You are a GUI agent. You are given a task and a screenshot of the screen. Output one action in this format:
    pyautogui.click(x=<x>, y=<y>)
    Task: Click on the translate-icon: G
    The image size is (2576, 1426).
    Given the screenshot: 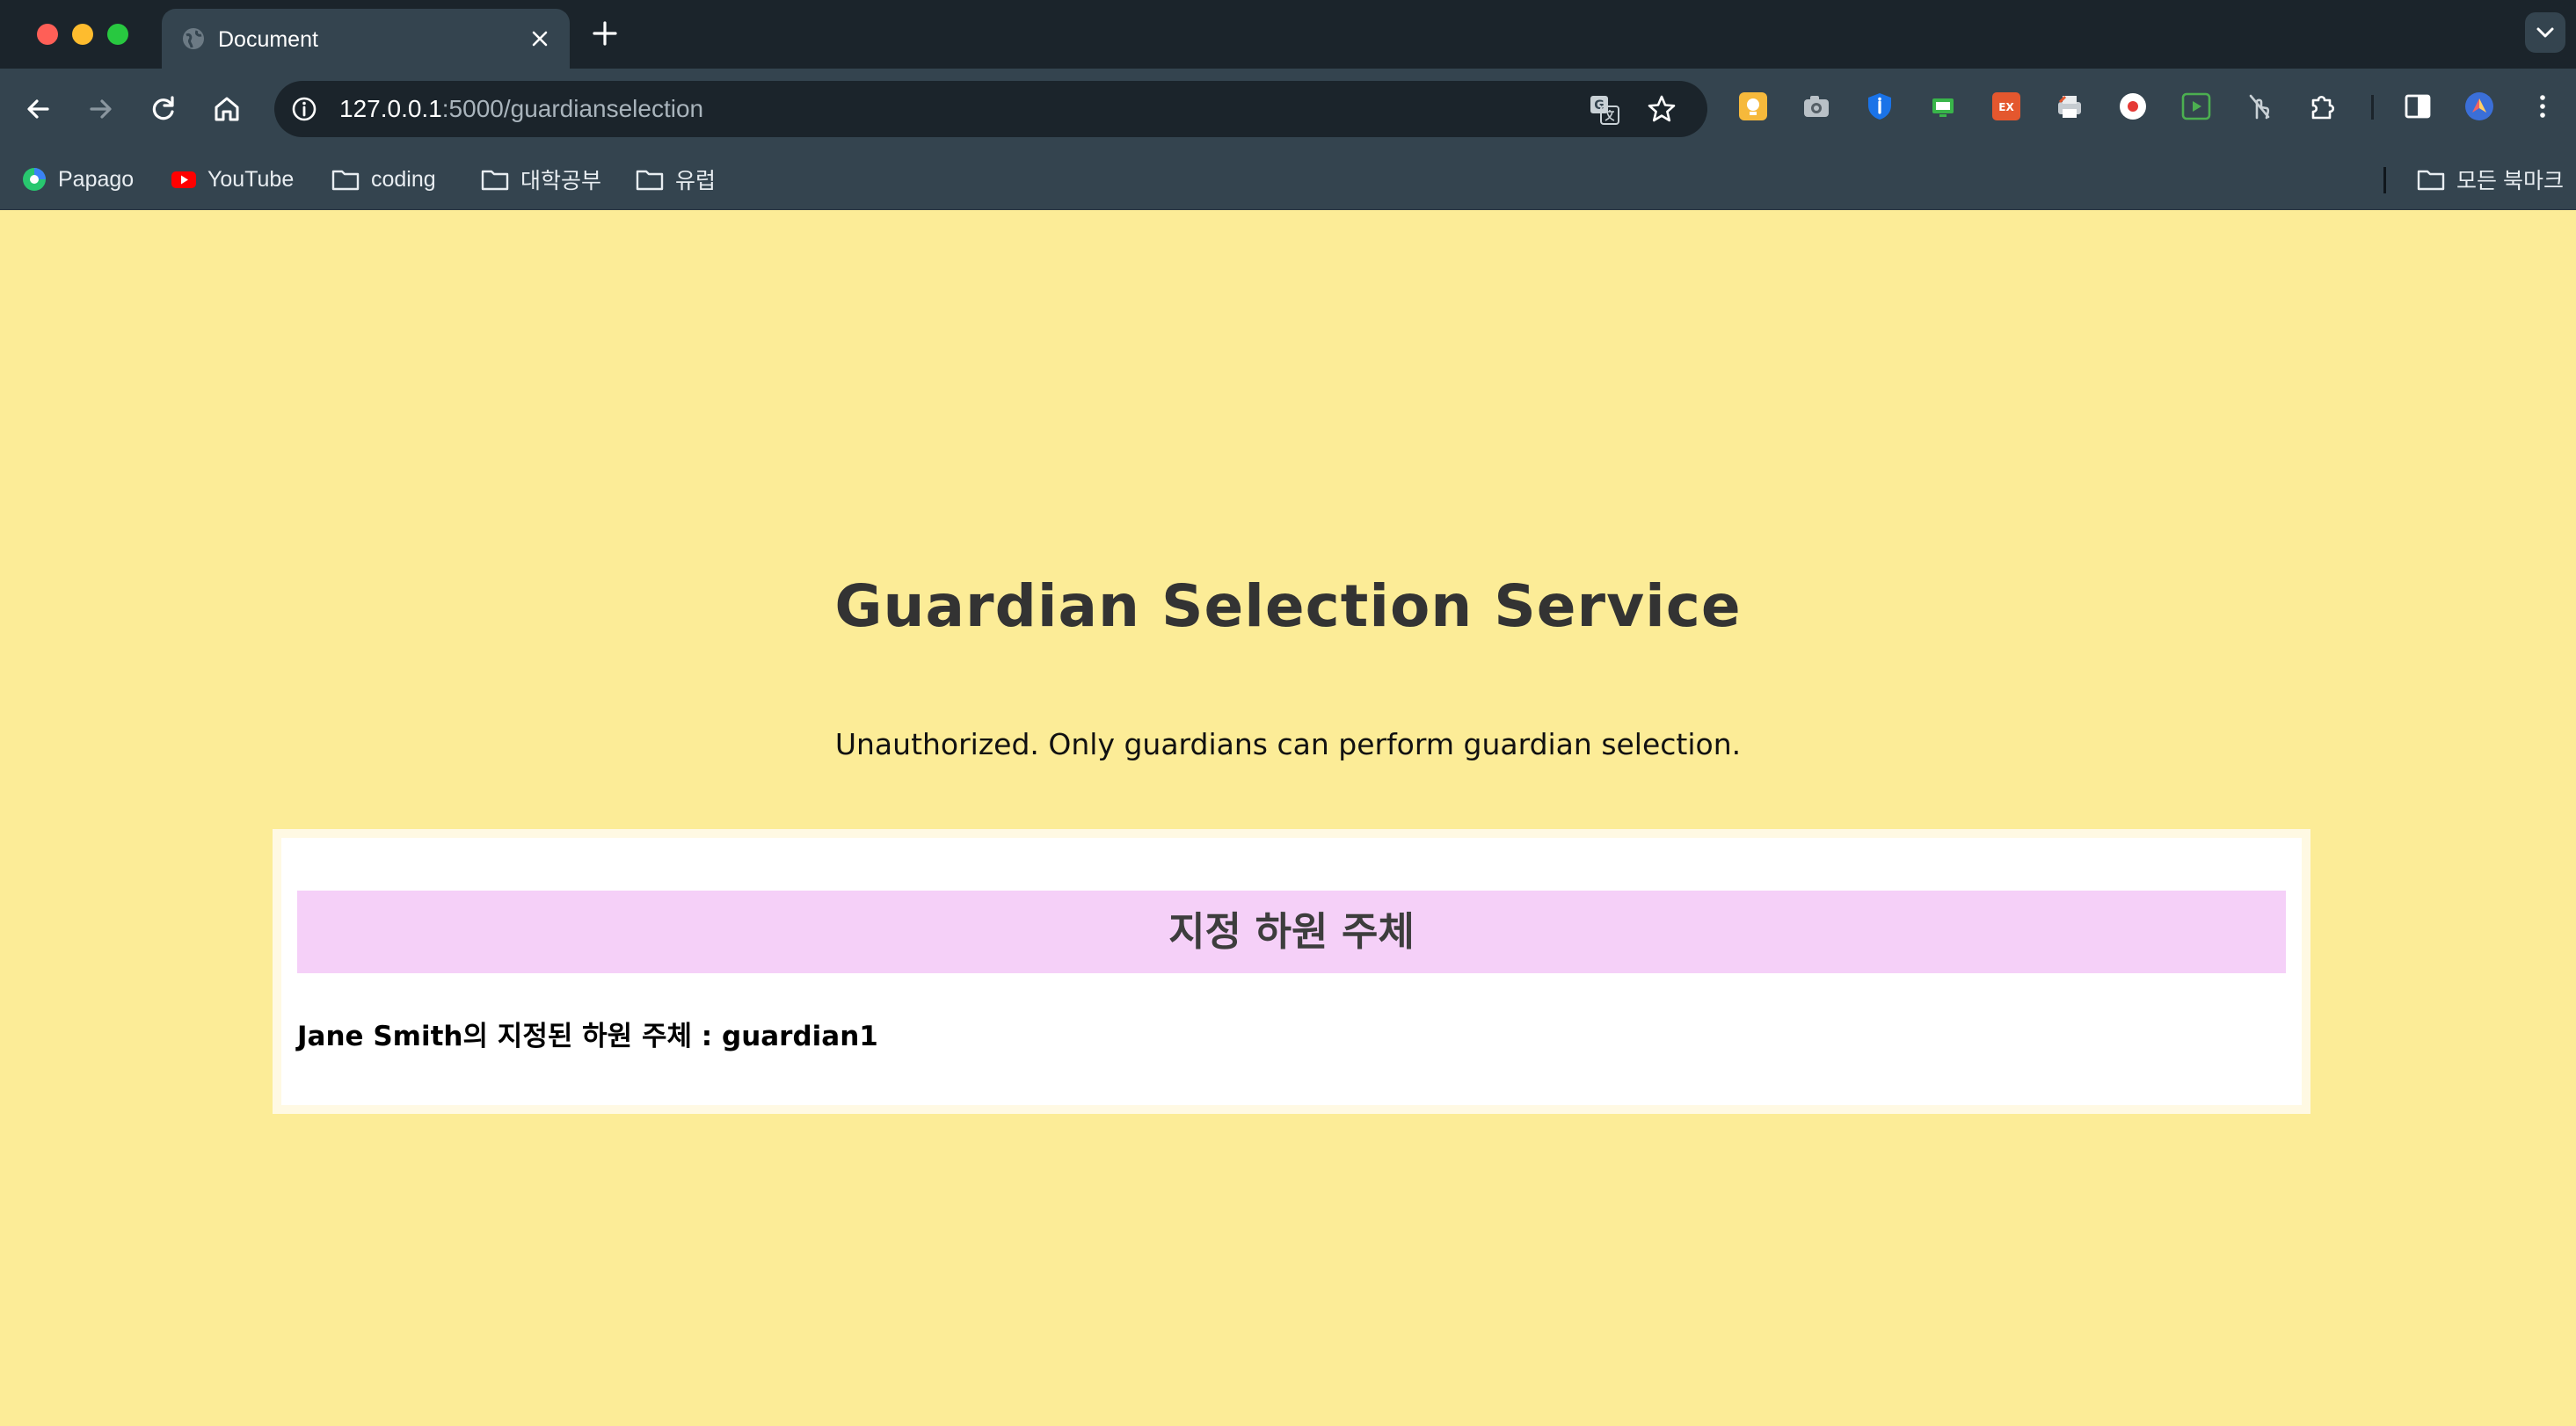 What is the action you would take?
    pyautogui.click(x=1604, y=110)
    